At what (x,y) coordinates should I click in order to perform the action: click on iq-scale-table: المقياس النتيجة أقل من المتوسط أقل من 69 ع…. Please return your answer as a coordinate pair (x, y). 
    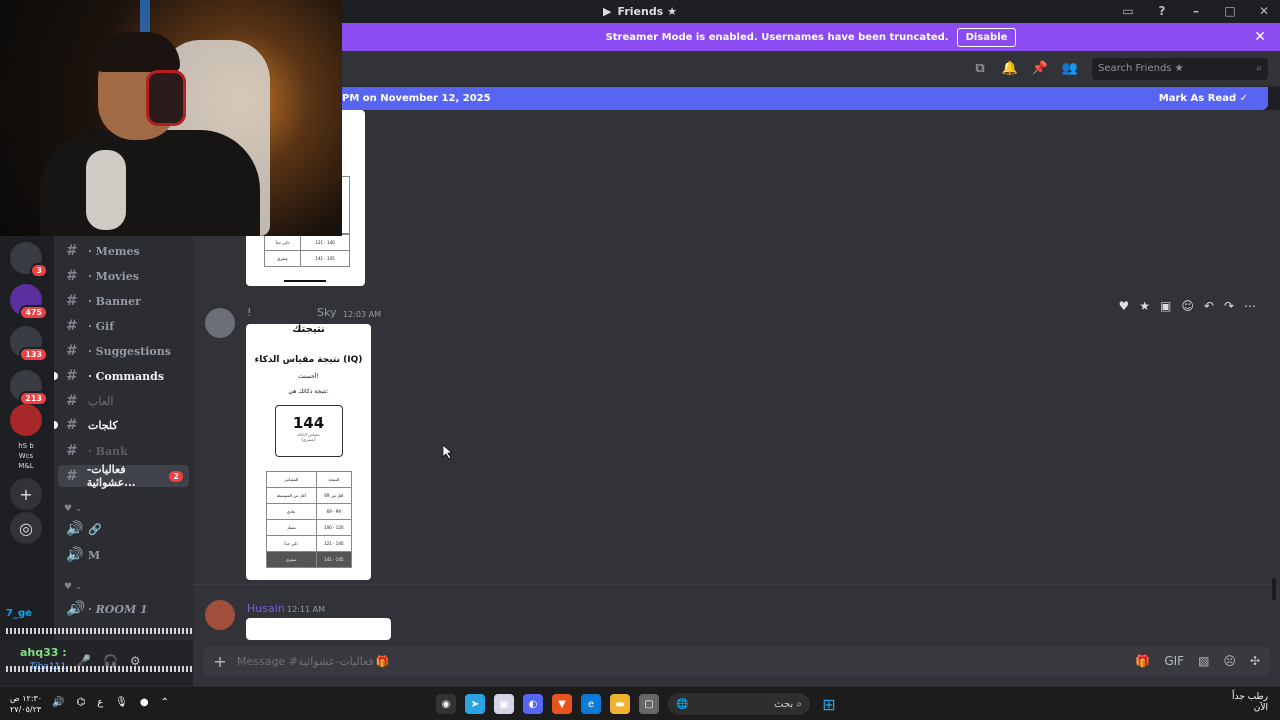
    Looking at the image, I should click on (308, 519).